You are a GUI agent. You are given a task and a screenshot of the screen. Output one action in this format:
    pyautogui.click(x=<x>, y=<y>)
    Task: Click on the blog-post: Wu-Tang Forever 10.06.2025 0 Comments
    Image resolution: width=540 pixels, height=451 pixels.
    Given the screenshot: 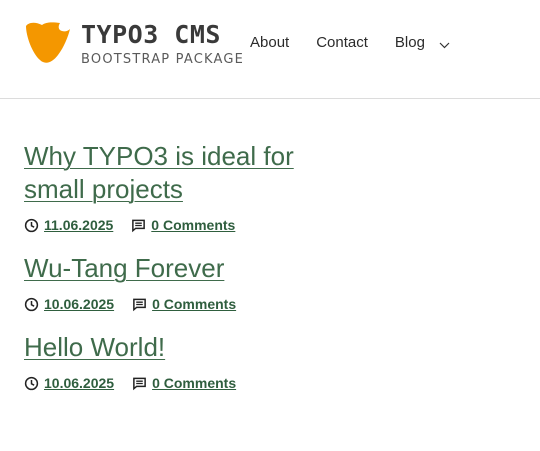 What is the action you would take?
    pyautogui.click(x=174, y=282)
    